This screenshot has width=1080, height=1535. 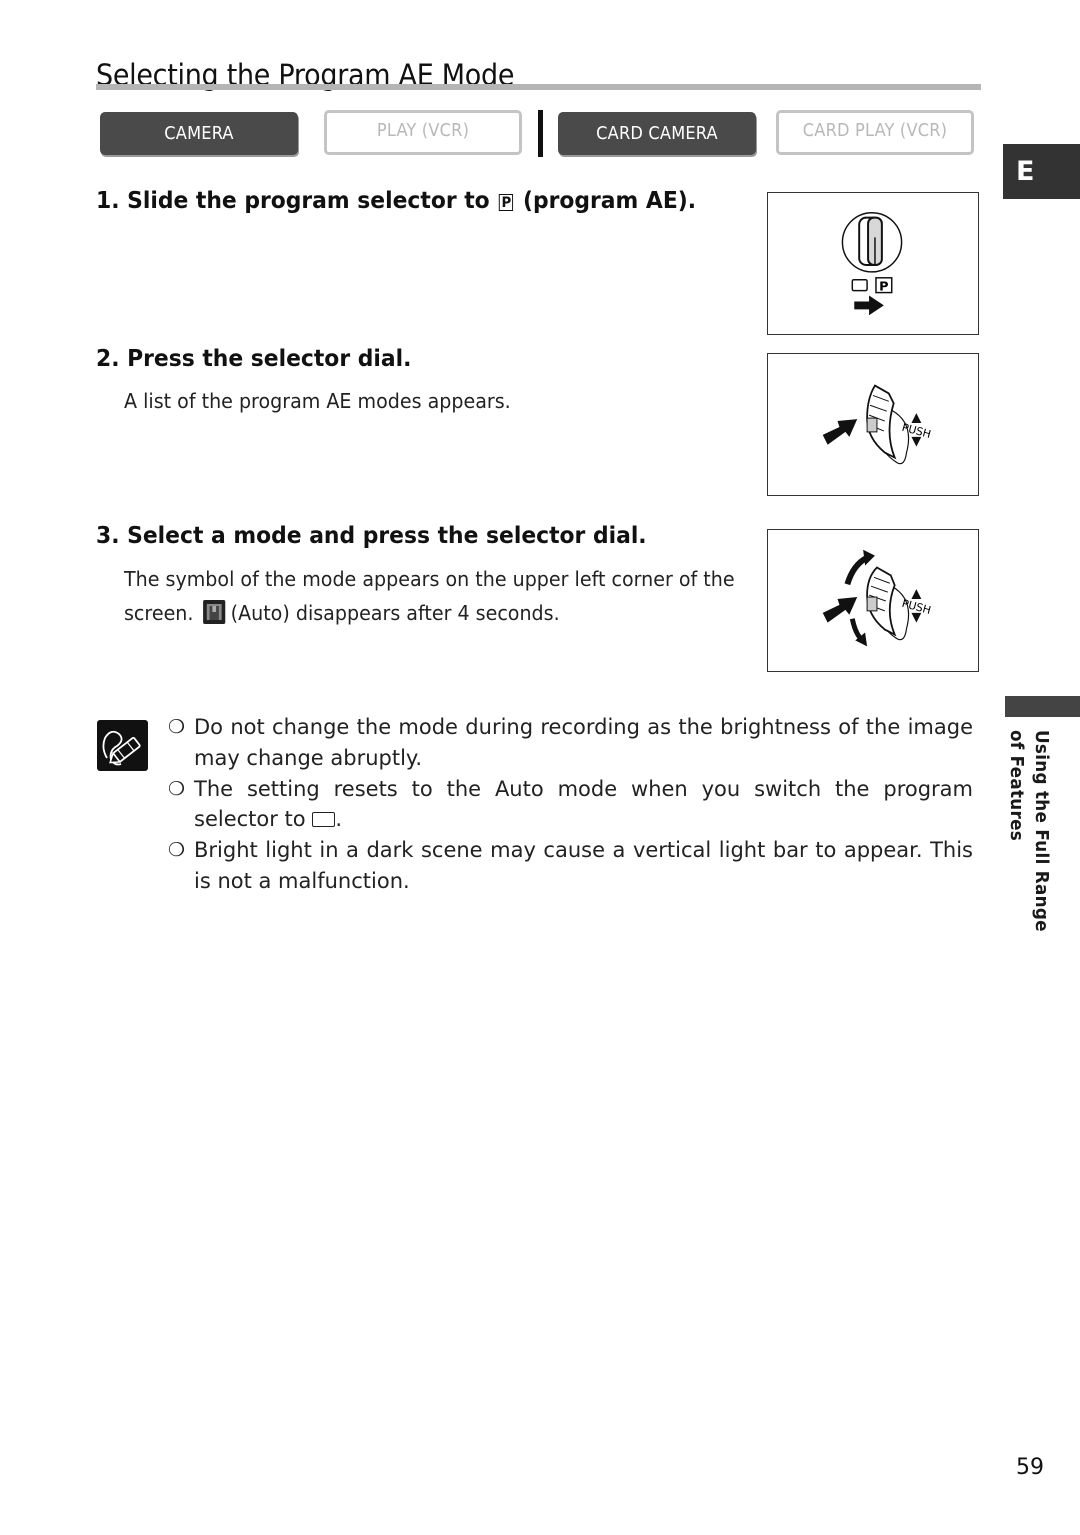 I want to click on section-tab-bar, so click(x=1042, y=706).